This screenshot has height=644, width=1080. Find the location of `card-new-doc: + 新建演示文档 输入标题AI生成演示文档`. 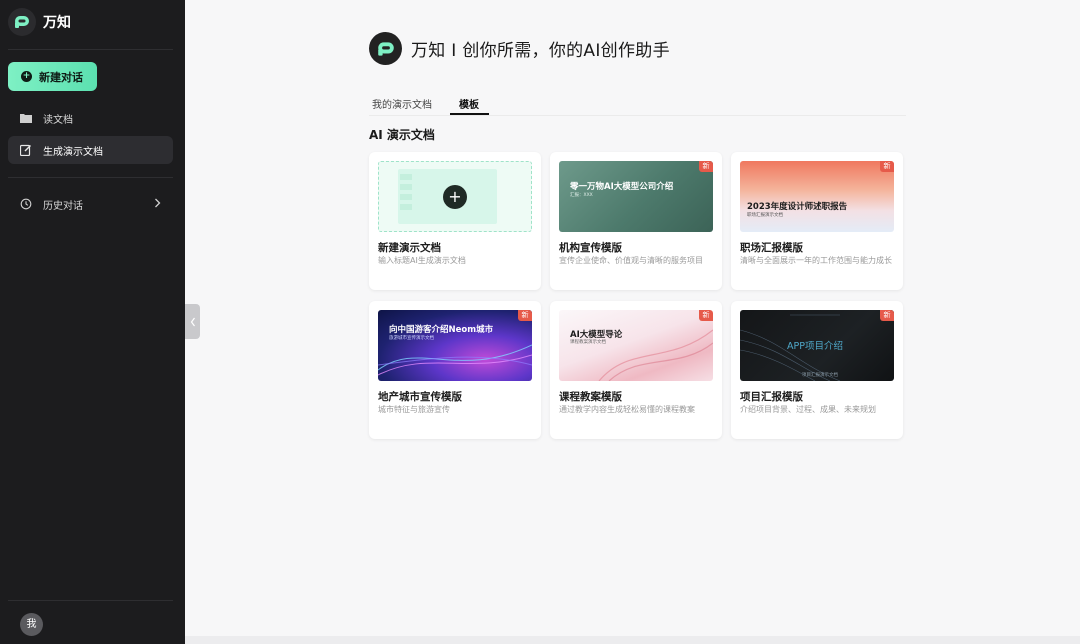

card-new-doc: + 新建演示文档 输入标题AI生成演示文档 is located at coordinates (455, 221).